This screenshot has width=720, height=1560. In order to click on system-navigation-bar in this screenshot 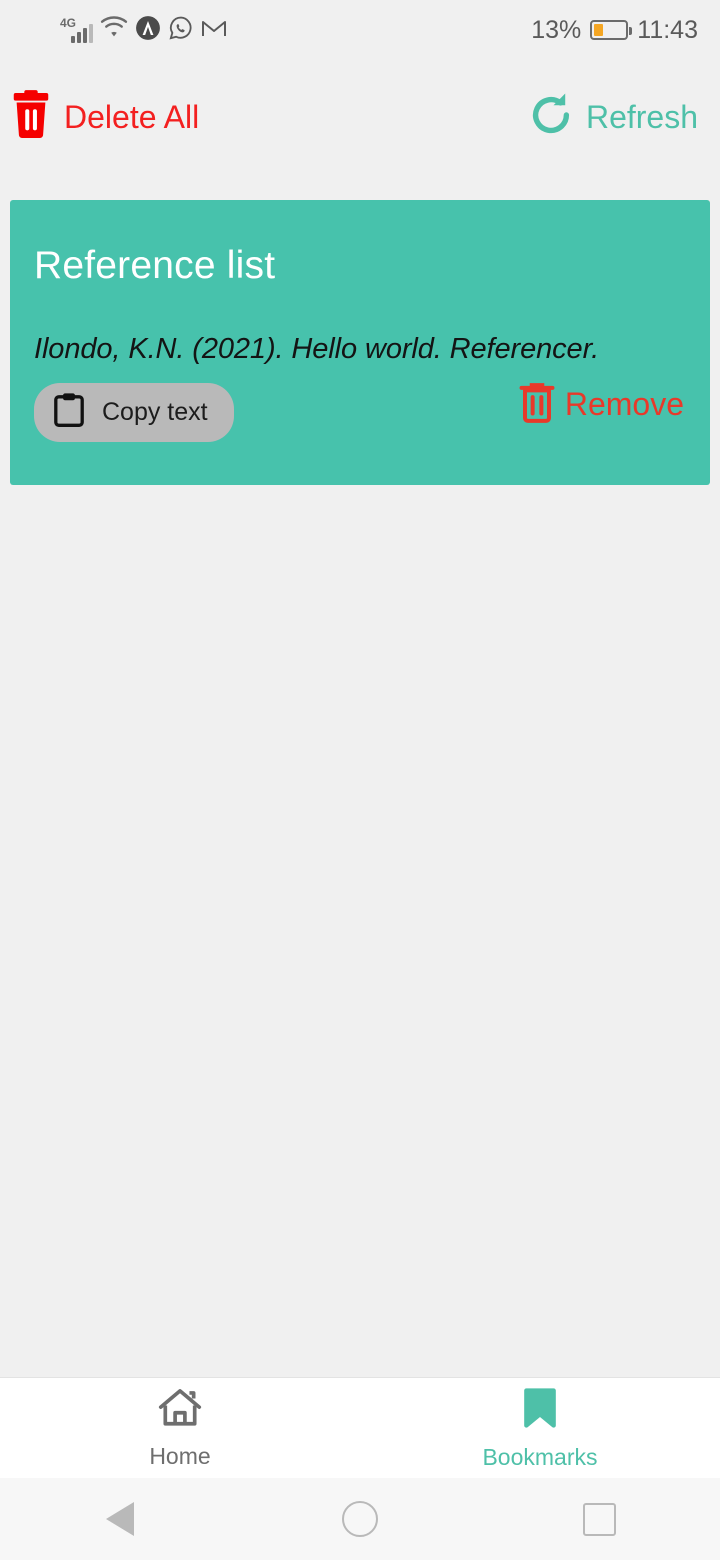, I will do `click(360, 1519)`.